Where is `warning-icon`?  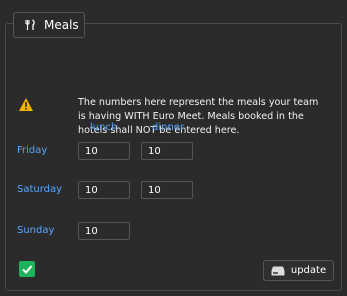 warning-icon is located at coordinates (26, 103).